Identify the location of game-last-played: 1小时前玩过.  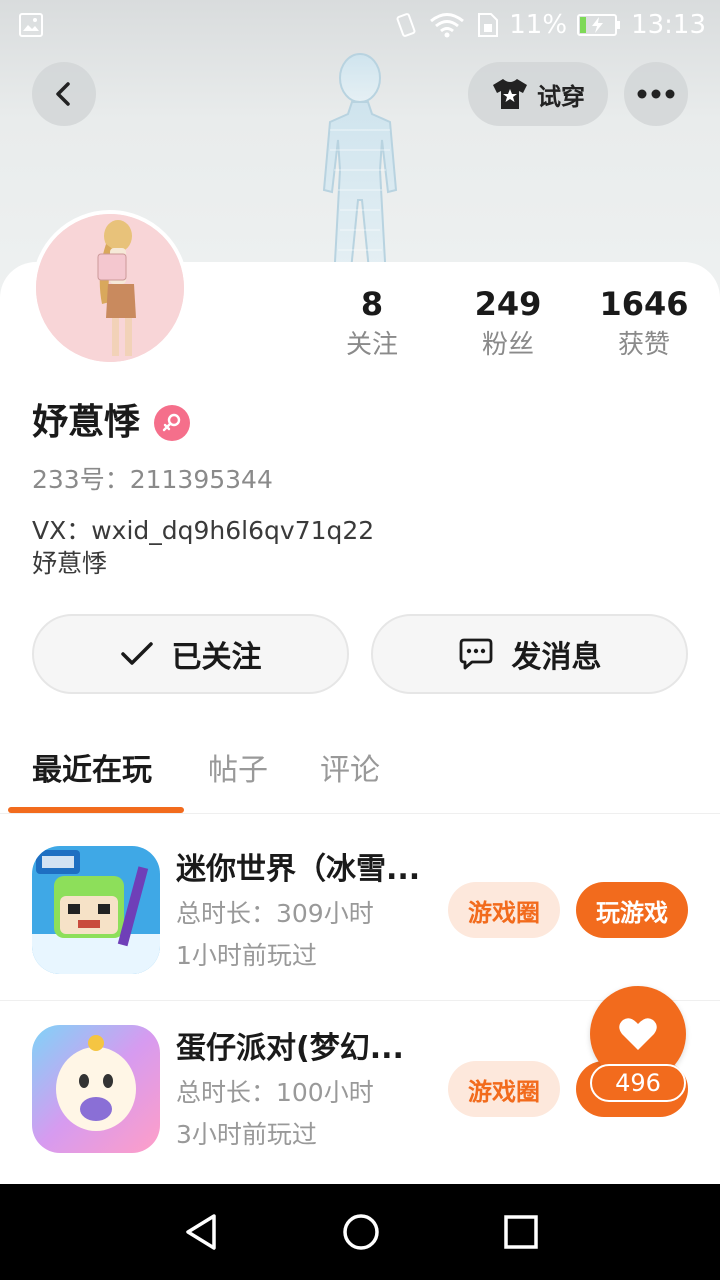
(246, 955).